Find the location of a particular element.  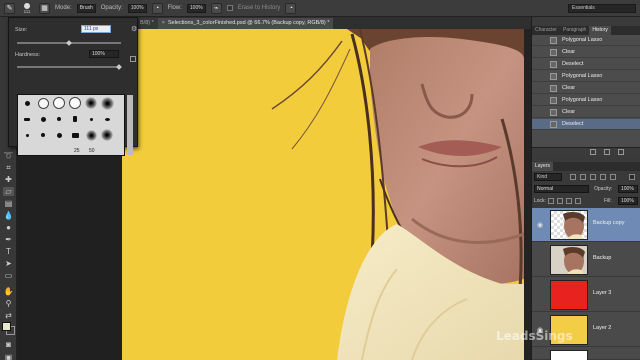

shape-tool-icon: ▭ is located at coordinates (8, 275).